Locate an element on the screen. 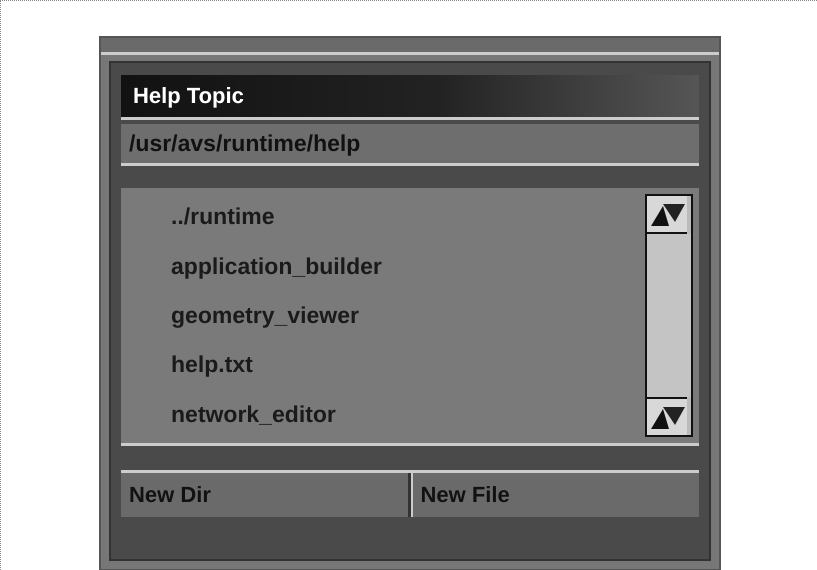  file-list-item: application_builder is located at coordinates (276, 266).